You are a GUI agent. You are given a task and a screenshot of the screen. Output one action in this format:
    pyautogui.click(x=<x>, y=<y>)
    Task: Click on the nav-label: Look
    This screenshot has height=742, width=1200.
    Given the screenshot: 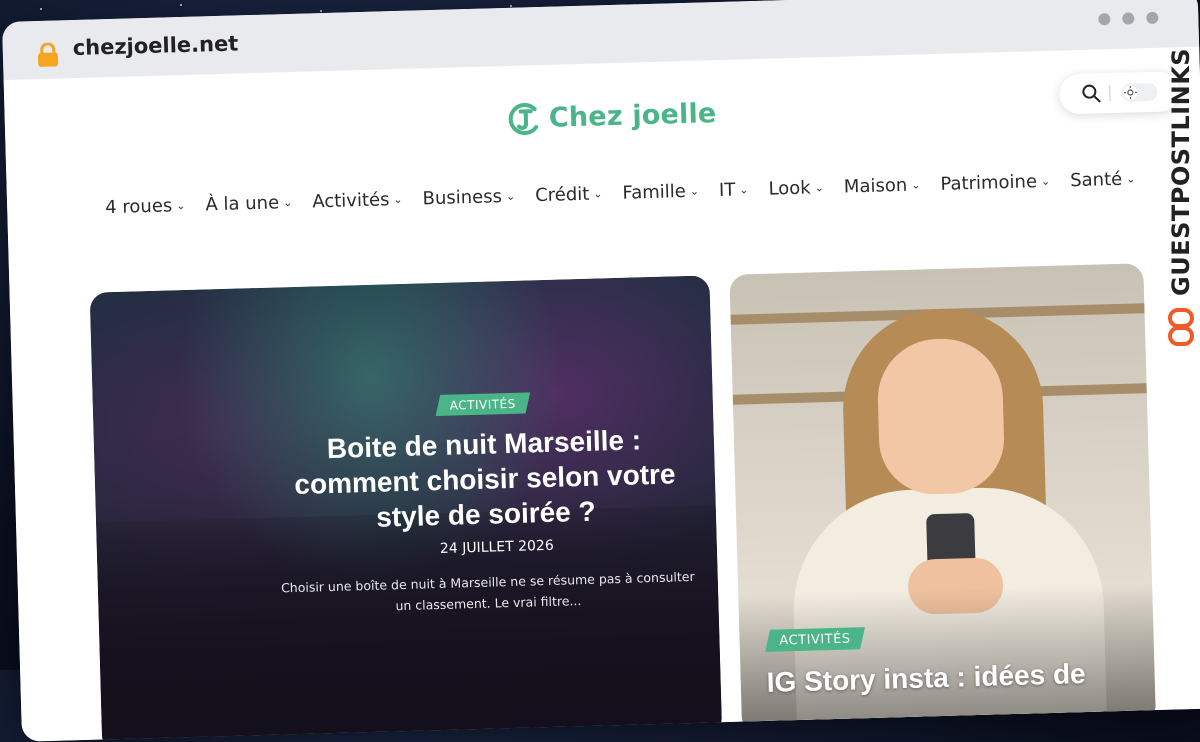 What is the action you would take?
    pyautogui.click(x=789, y=188)
    